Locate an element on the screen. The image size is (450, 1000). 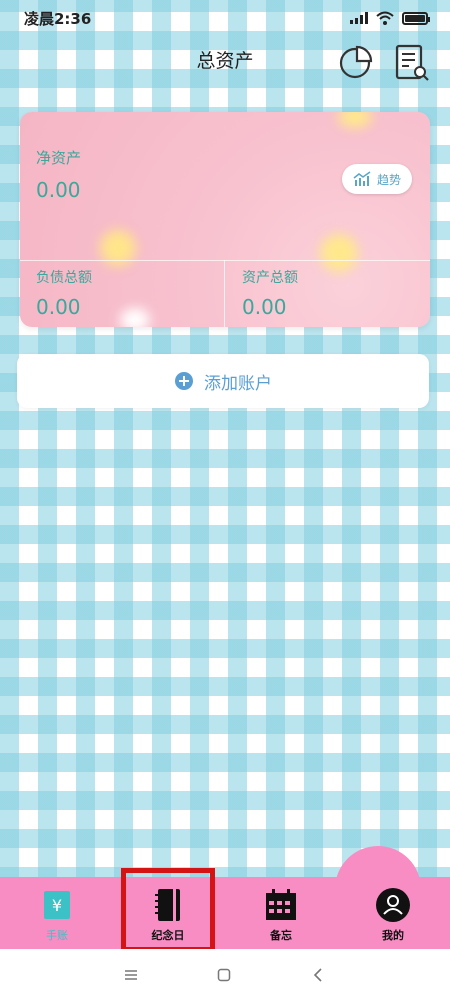
nav-item-ledger: ¥ 手账 is located at coordinates (57, 913).